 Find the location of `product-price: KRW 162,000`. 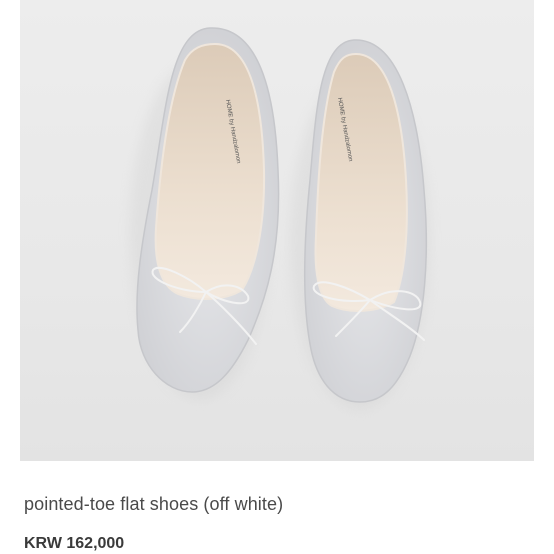

product-price: KRW 162,000 is located at coordinates (74, 543).